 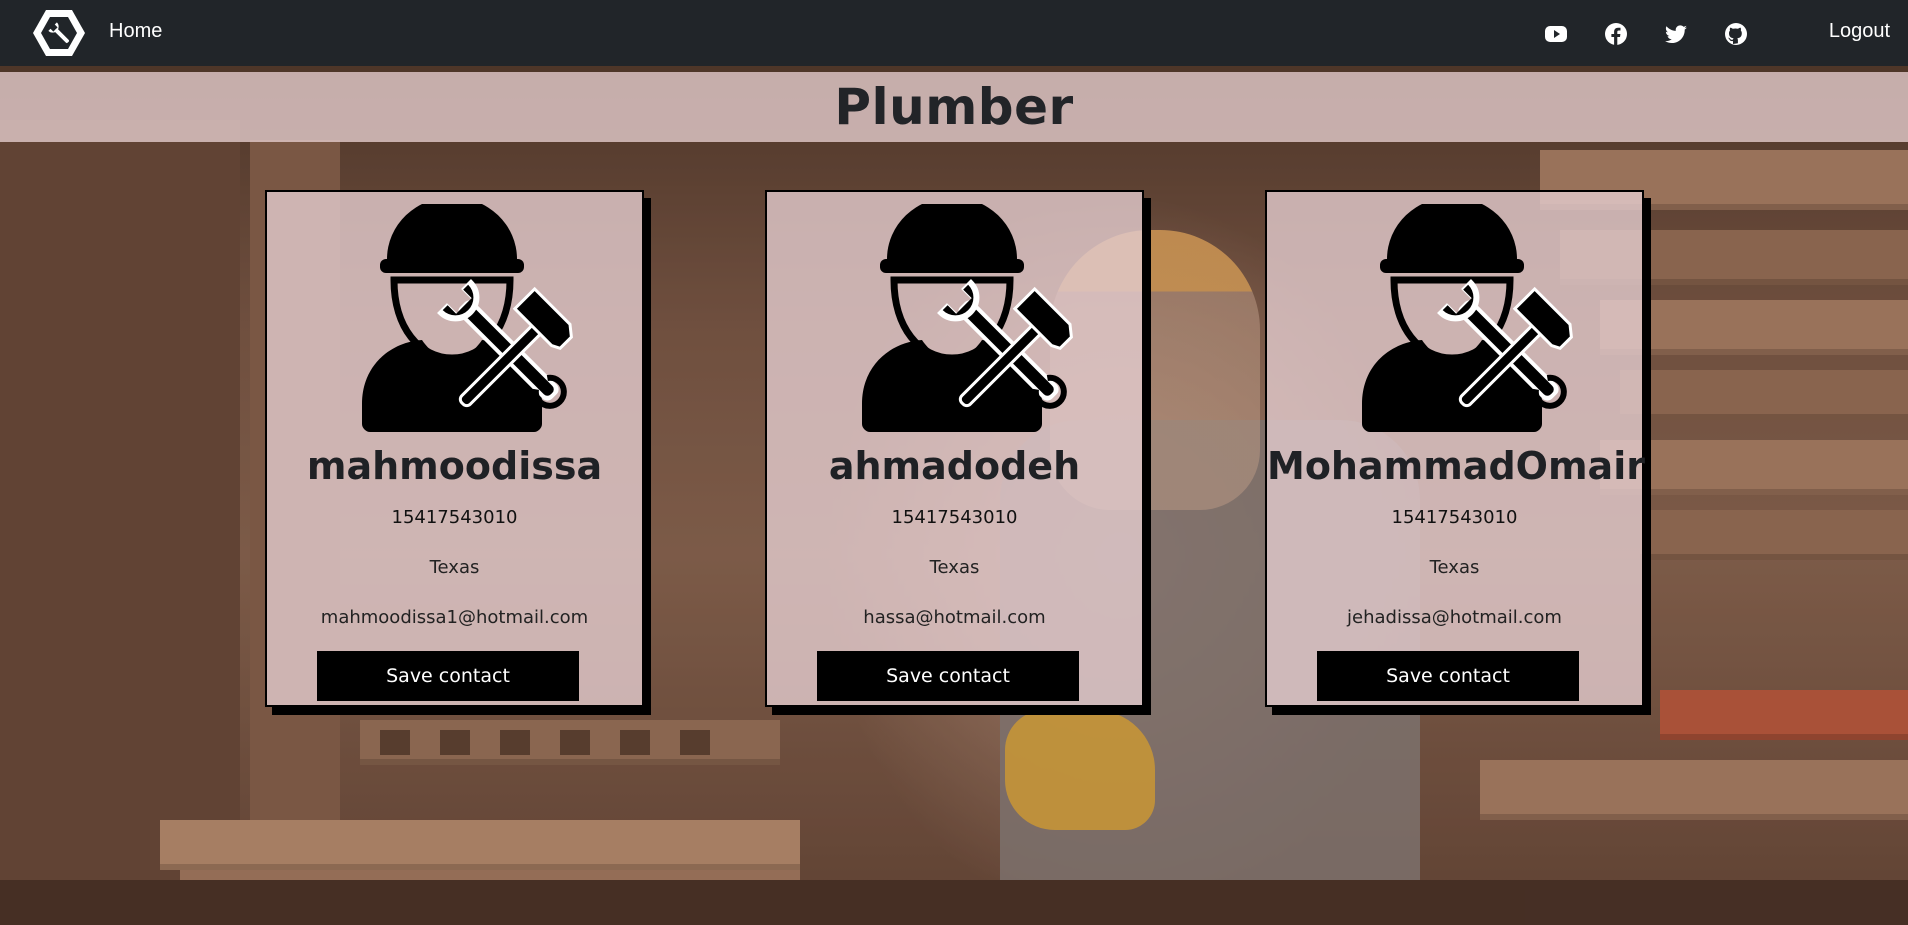 I want to click on github-icon, so click(x=1736, y=34).